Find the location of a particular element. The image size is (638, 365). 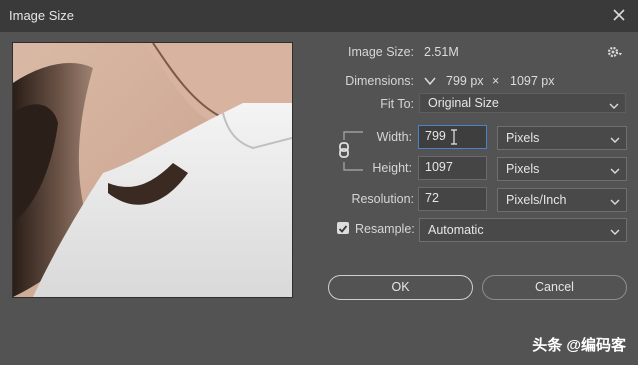

dimensions-width: 799 px is located at coordinates (465, 81).